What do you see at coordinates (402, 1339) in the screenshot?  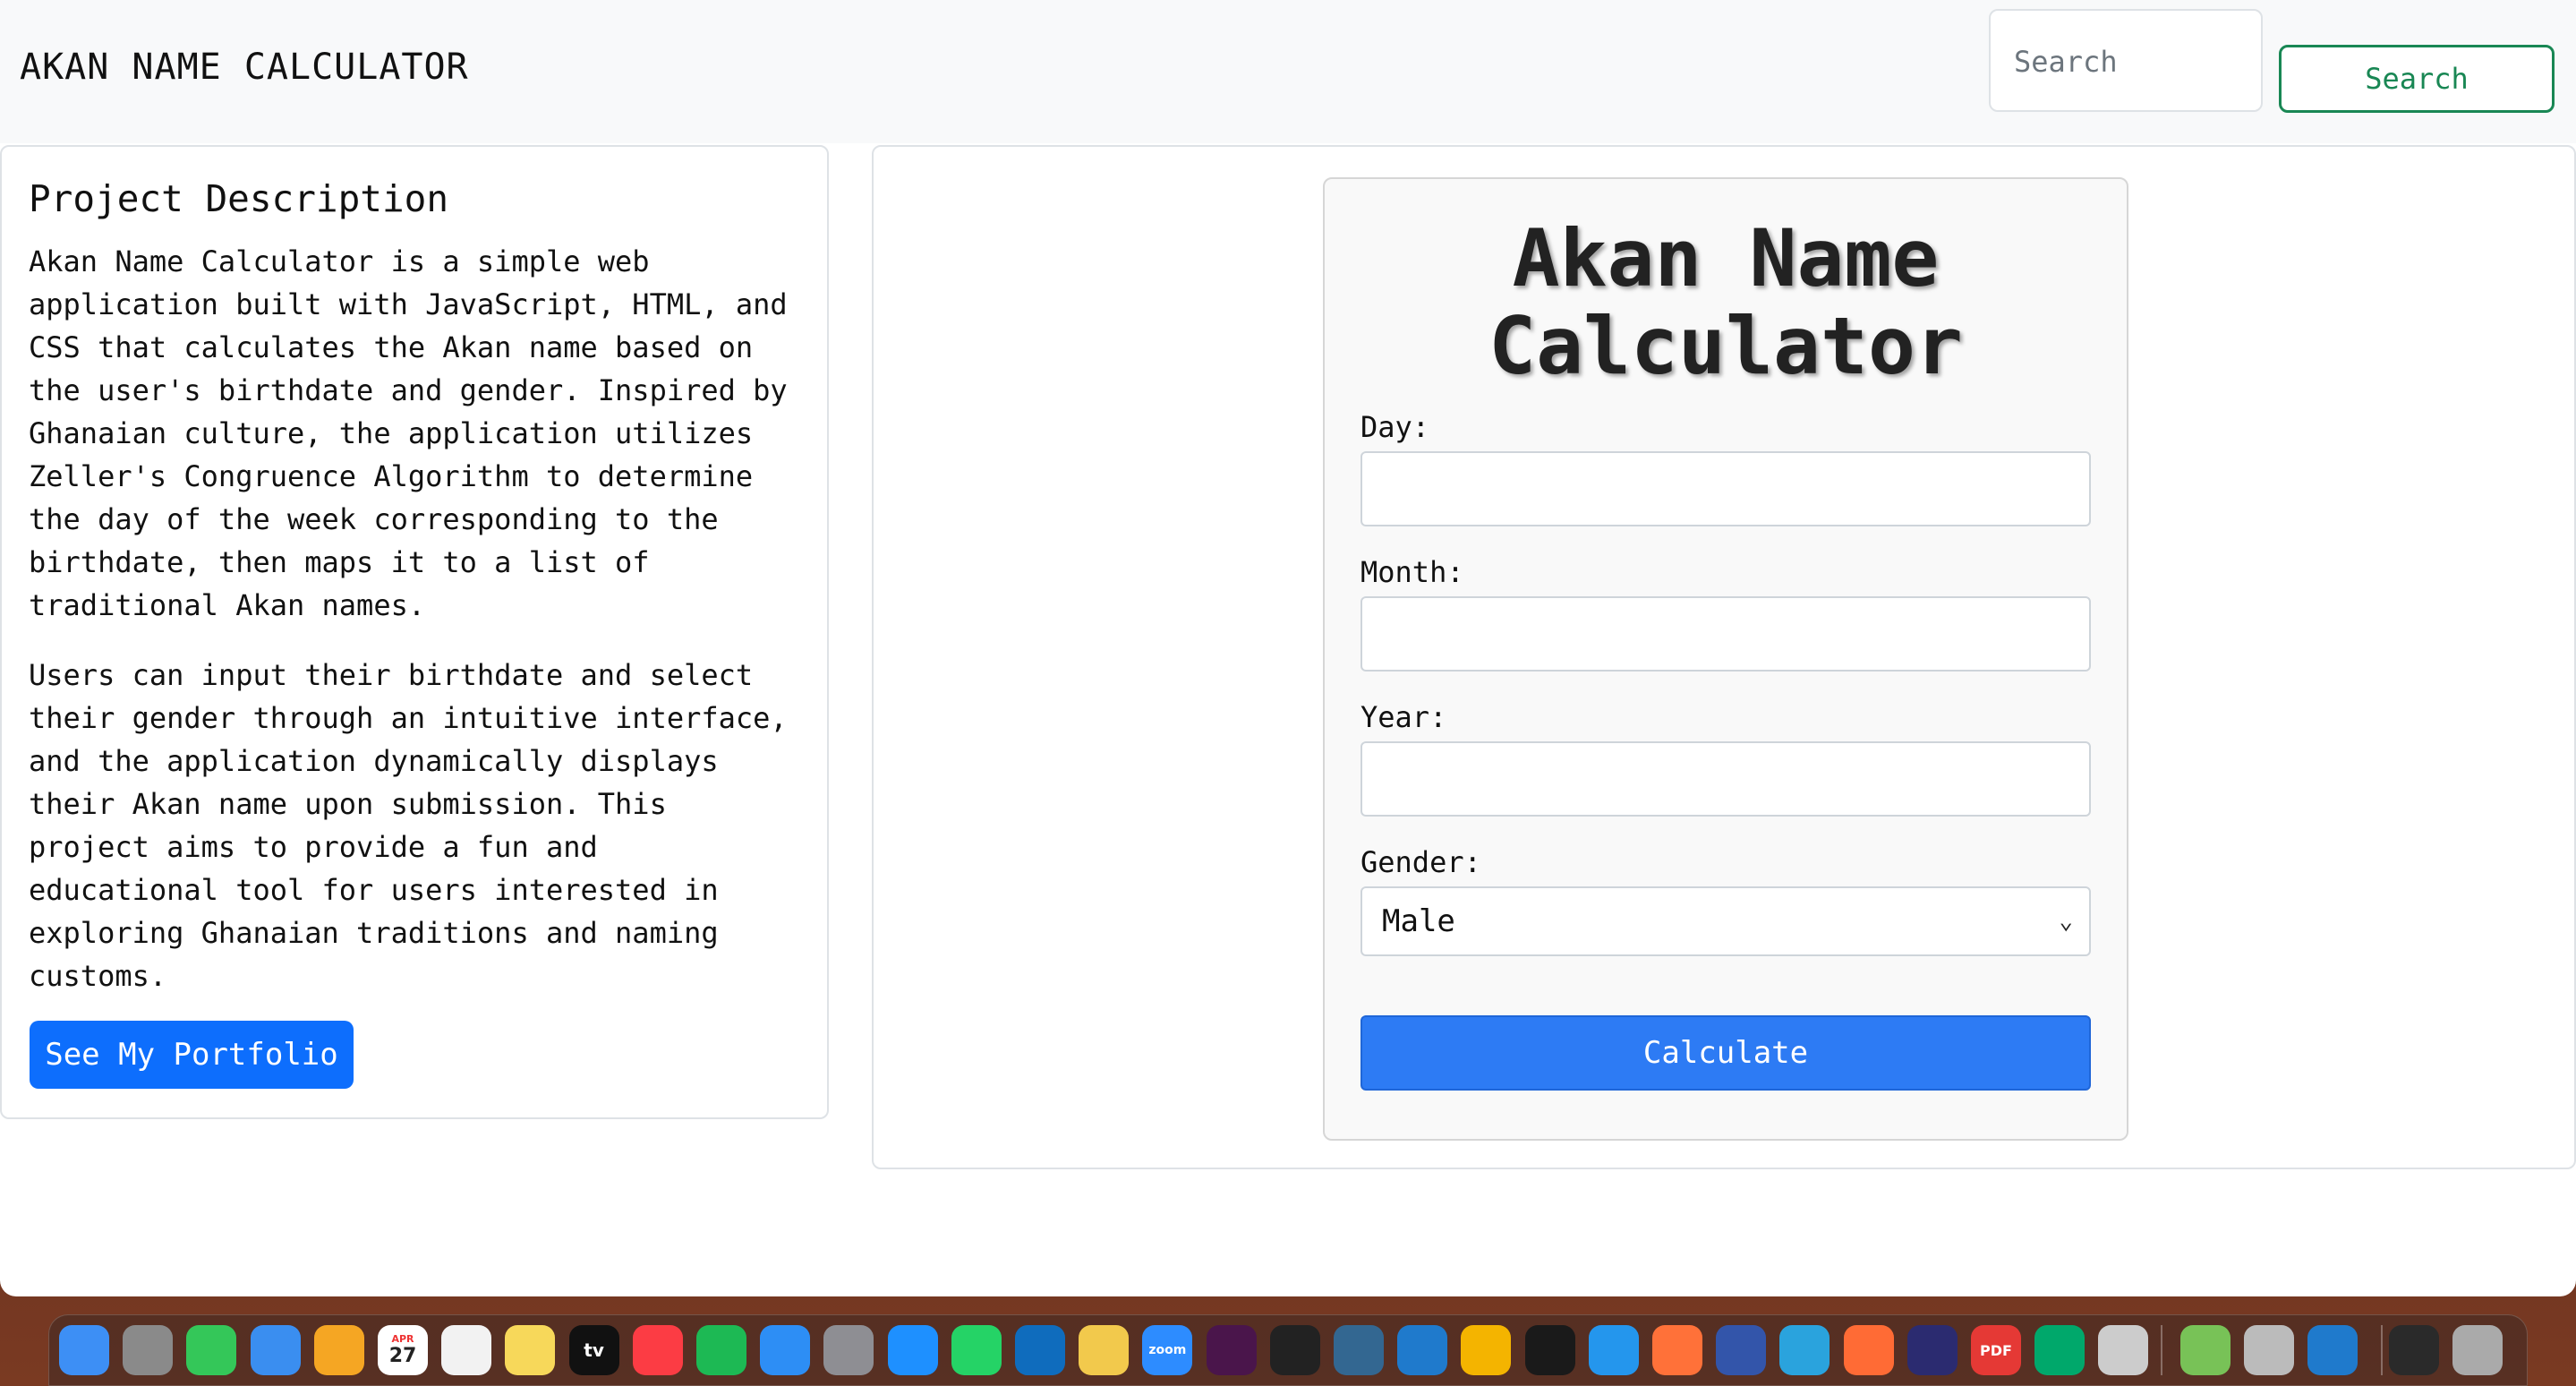 I see `calendar-month: APR` at bounding box center [402, 1339].